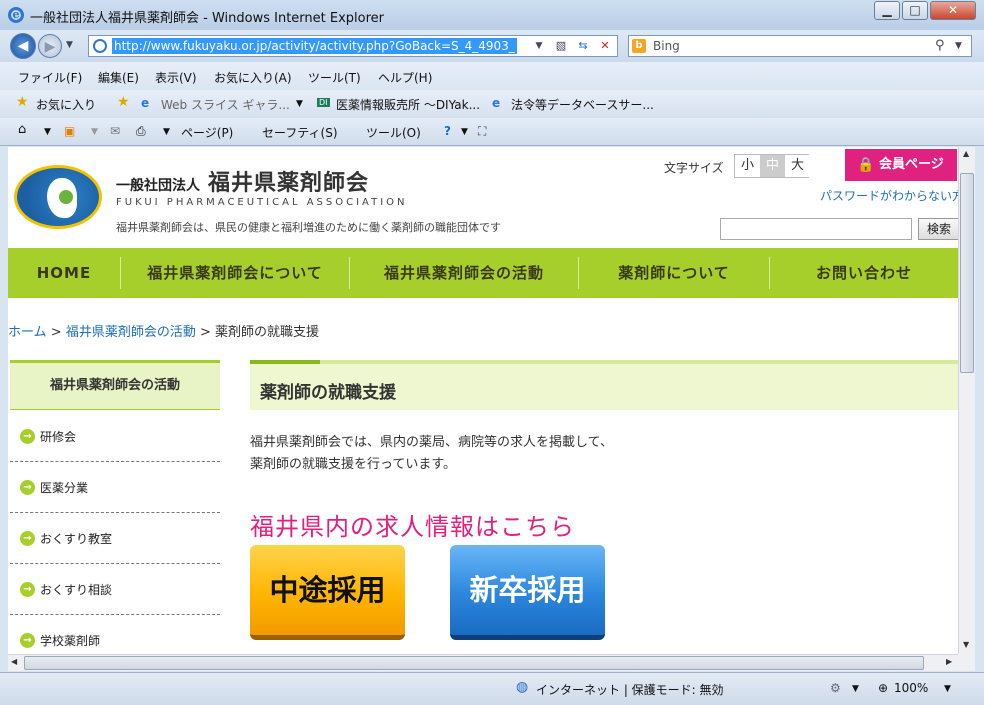 The height and width of the screenshot is (705, 984). I want to click on menu-view: 表示(V), so click(176, 77).